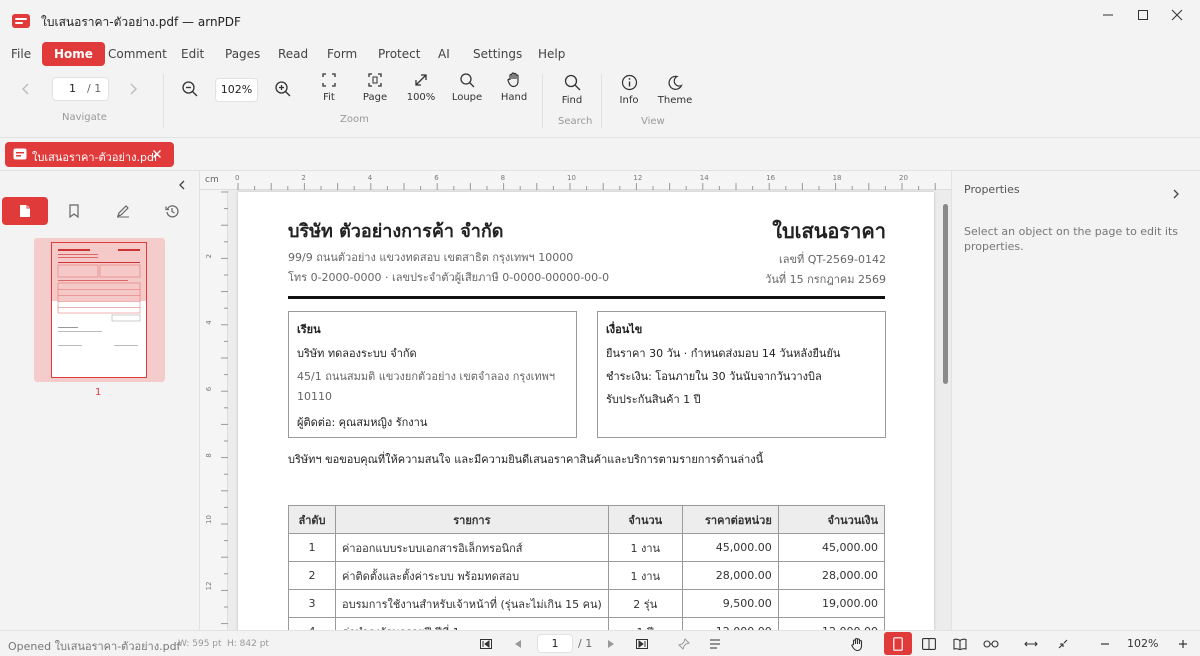  What do you see at coordinates (182, 185) in the screenshot?
I see `collapse-sidebar-button` at bounding box center [182, 185].